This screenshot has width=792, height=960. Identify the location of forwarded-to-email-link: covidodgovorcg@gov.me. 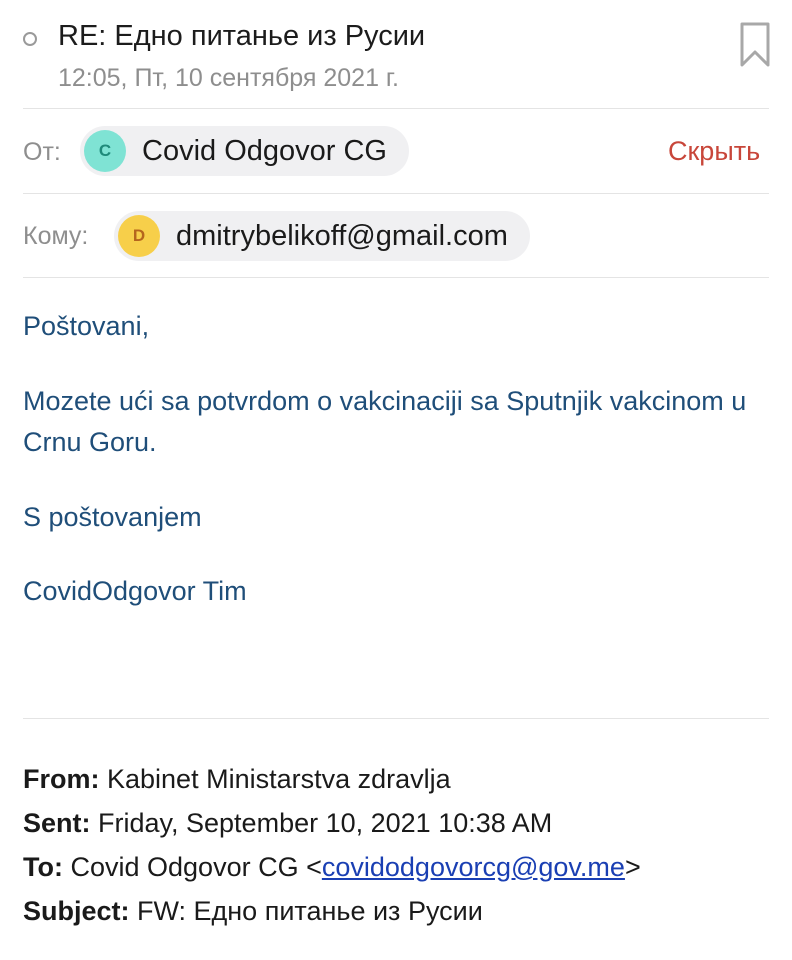
(473, 867).